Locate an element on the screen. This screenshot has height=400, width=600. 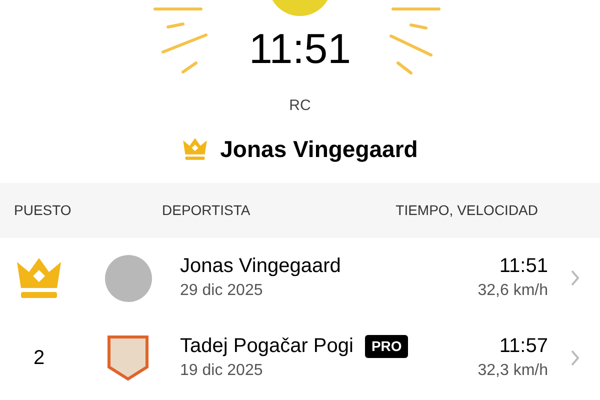
column-header: TIEMPO, VELOCIDAD is located at coordinates (467, 210).